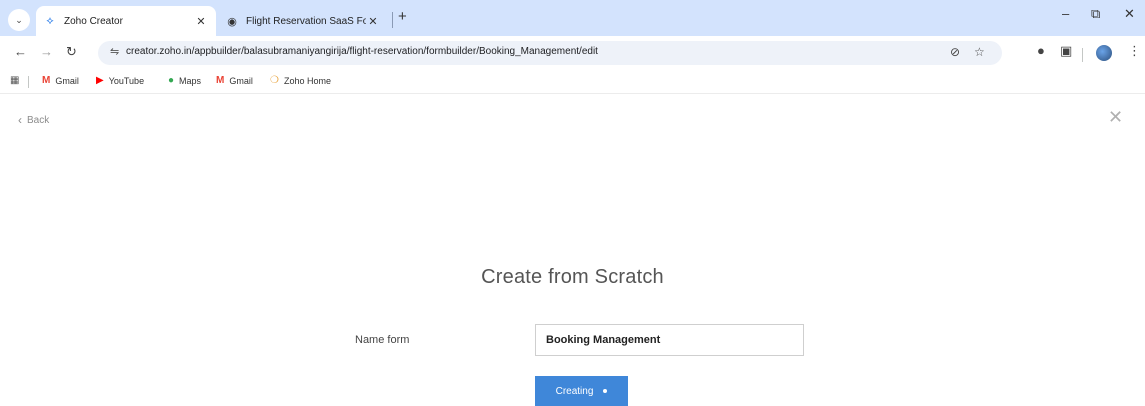  What do you see at coordinates (306, 21) in the screenshot?
I see `tab-title: Flight Reservation SaaS Forms` at bounding box center [306, 21].